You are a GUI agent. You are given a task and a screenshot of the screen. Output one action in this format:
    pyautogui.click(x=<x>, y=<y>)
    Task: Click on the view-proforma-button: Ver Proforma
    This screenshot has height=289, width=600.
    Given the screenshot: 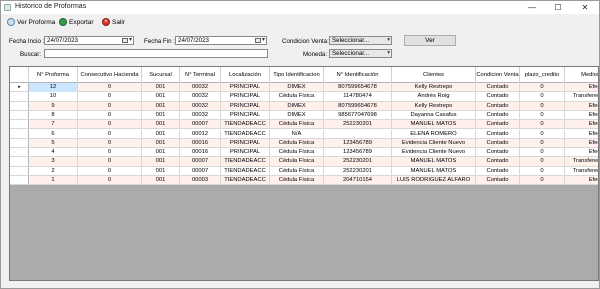 What is the action you would take?
    pyautogui.click(x=31, y=22)
    